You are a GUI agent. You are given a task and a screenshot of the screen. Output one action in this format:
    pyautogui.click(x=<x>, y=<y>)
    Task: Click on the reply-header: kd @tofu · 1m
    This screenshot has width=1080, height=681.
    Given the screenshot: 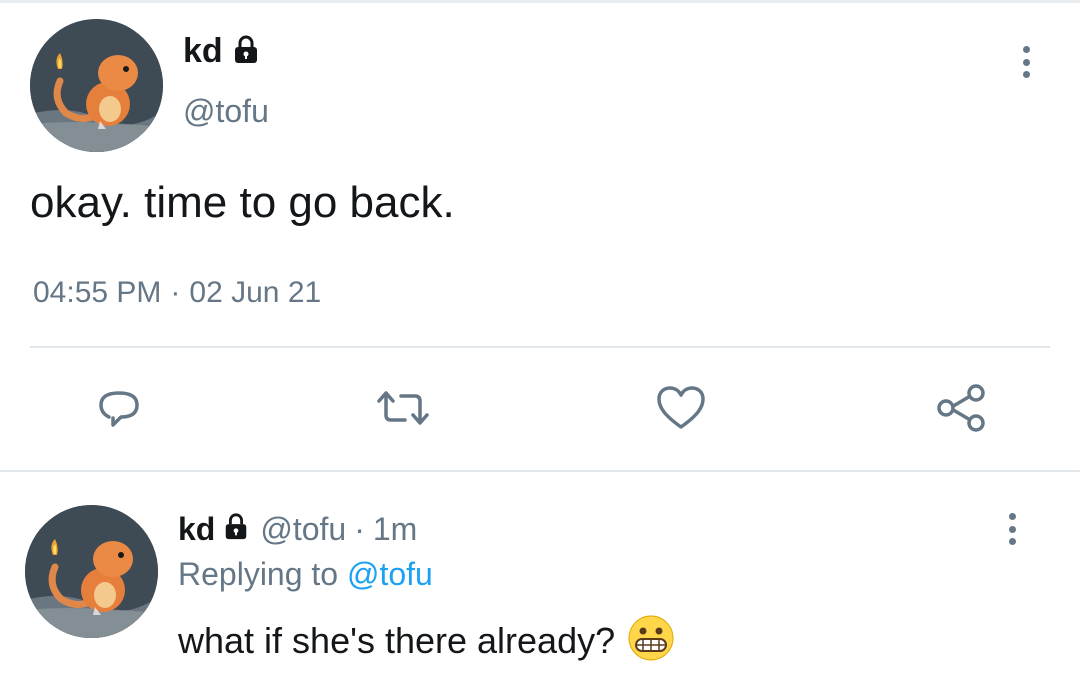 What is the action you would take?
    pyautogui.click(x=297, y=529)
    